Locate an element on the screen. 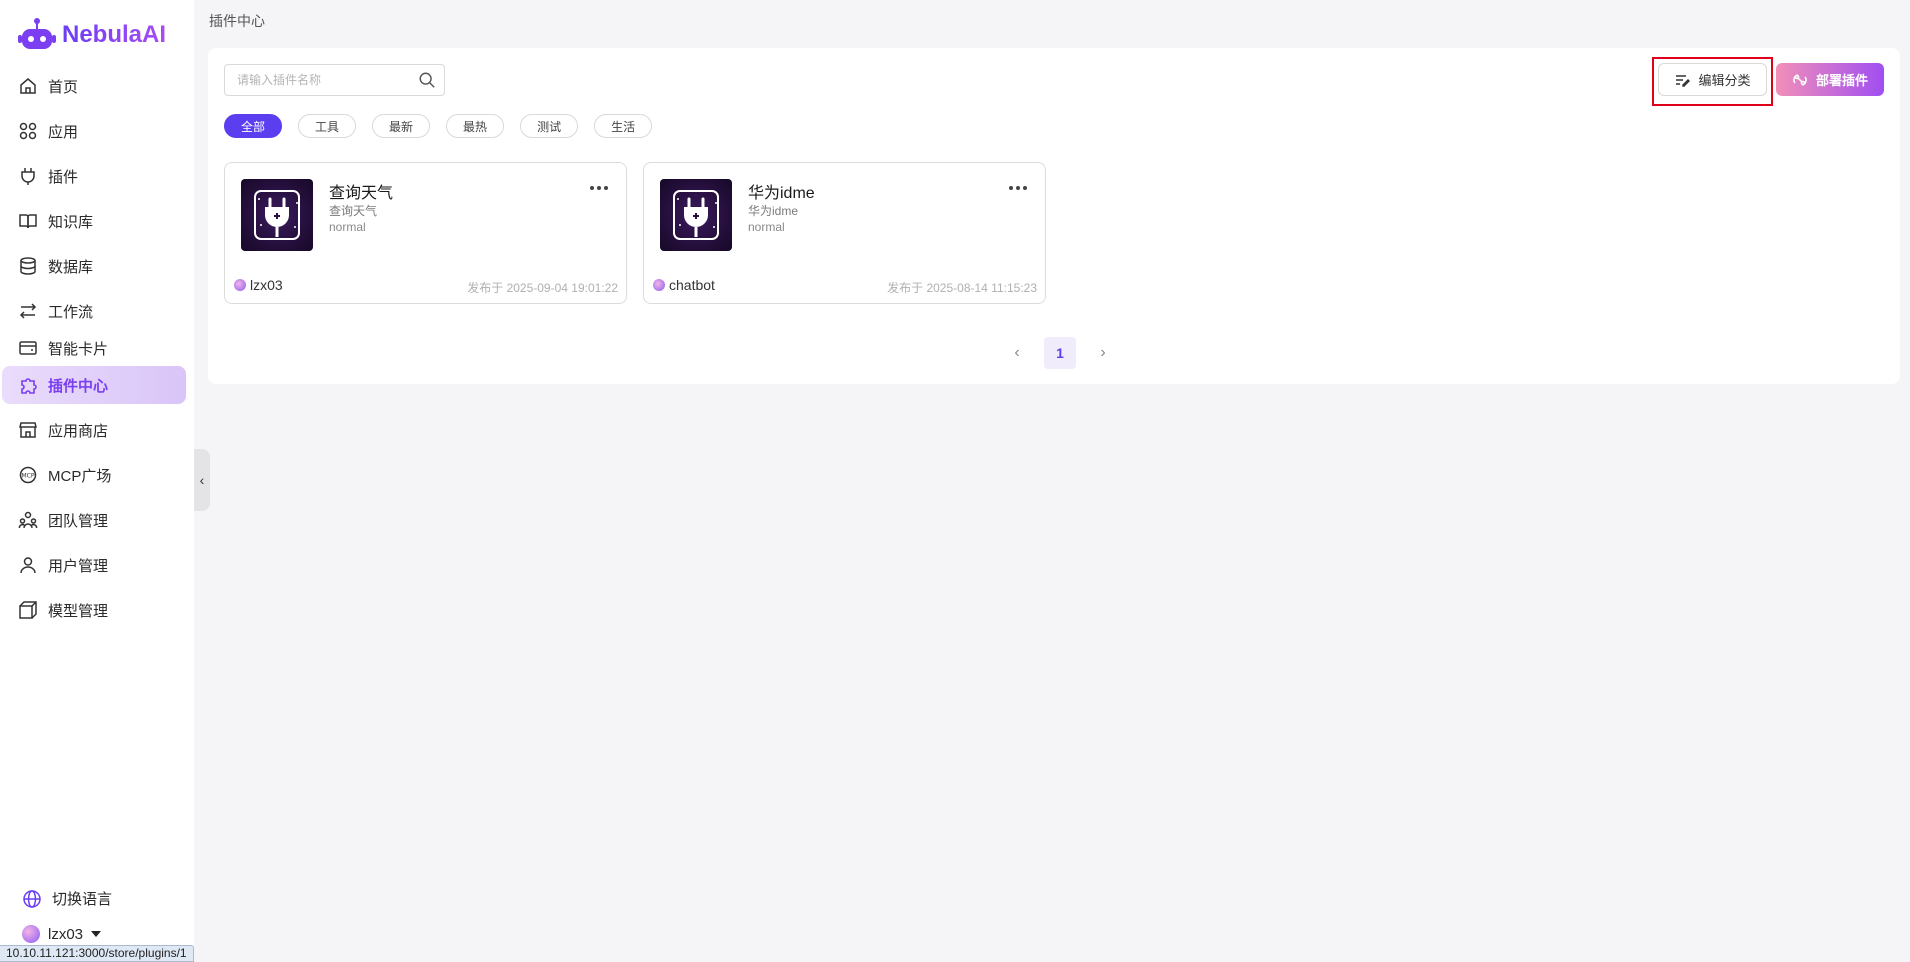 This screenshot has height=962, width=1910. puzzle-icon is located at coordinates (29, 386).